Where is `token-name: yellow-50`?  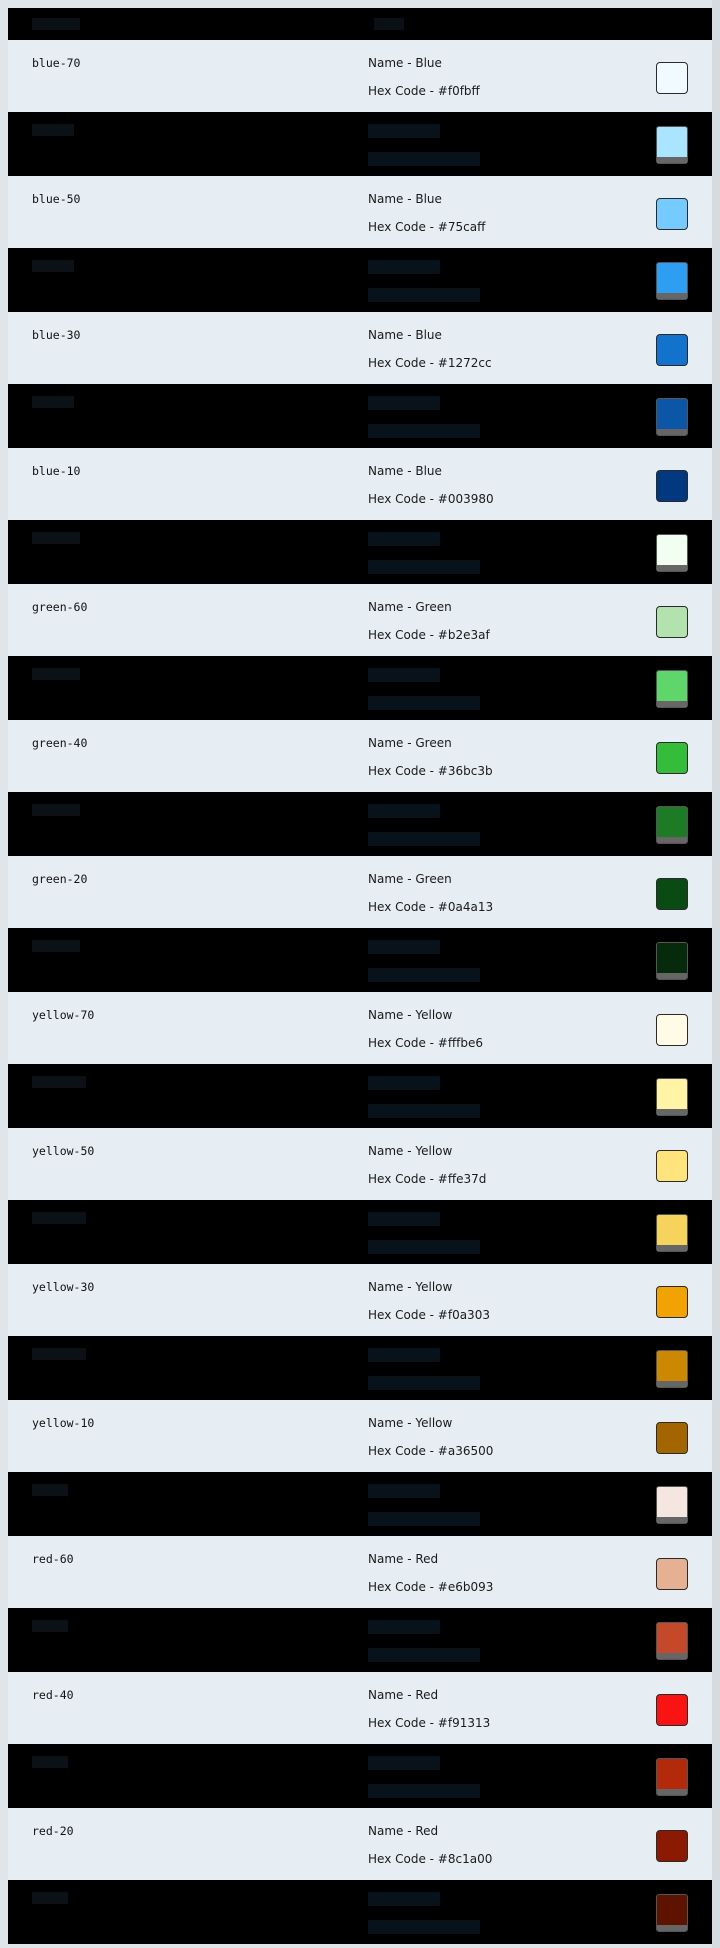
token-name: yellow-50 is located at coordinates (63, 1151).